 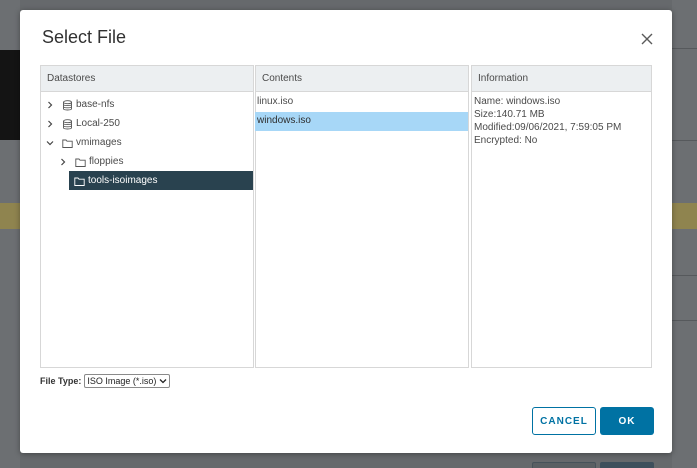 I want to click on close-icon, so click(x=647, y=39).